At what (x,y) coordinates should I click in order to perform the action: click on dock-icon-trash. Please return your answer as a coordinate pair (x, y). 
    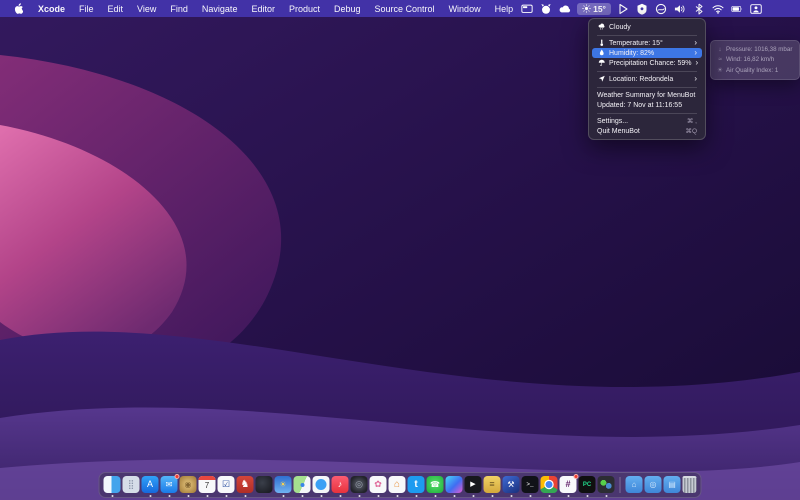
    Looking at the image, I should click on (689, 484).